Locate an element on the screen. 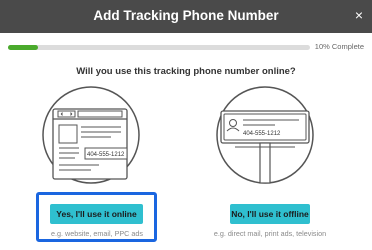  online-phone-sample: 404-555-1212 is located at coordinates (106, 155).